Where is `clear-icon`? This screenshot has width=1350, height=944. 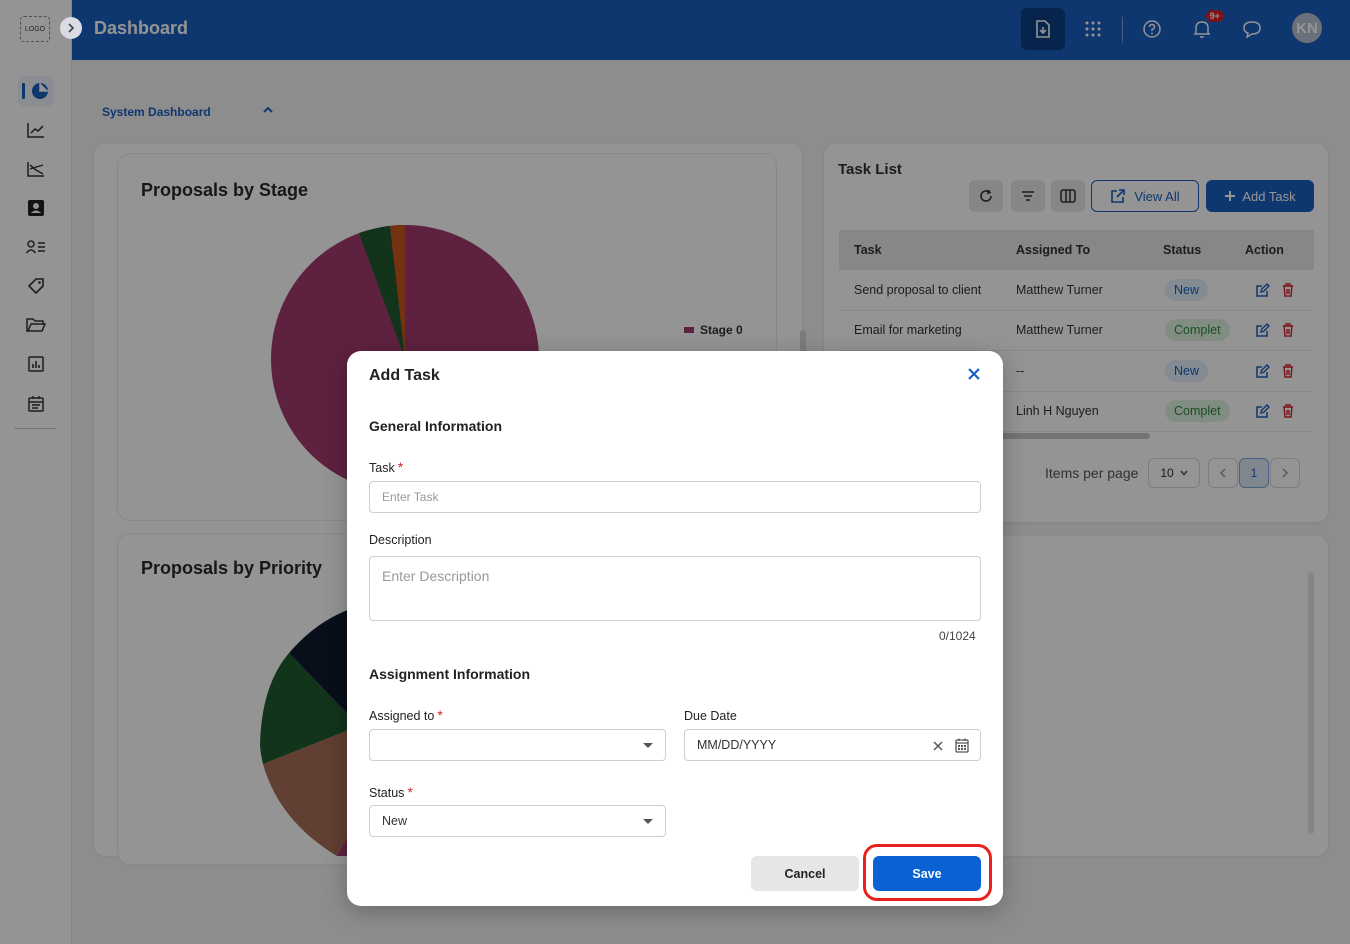
clear-icon is located at coordinates (938, 746).